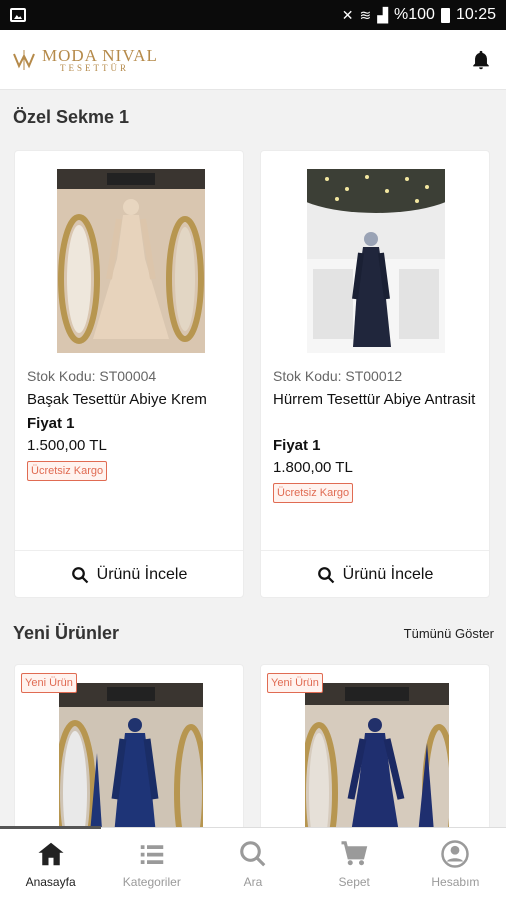 The image size is (506, 900). What do you see at coordinates (132, 400) in the screenshot?
I see `product-name: Başak Tesettür Abiye Krem` at bounding box center [132, 400].